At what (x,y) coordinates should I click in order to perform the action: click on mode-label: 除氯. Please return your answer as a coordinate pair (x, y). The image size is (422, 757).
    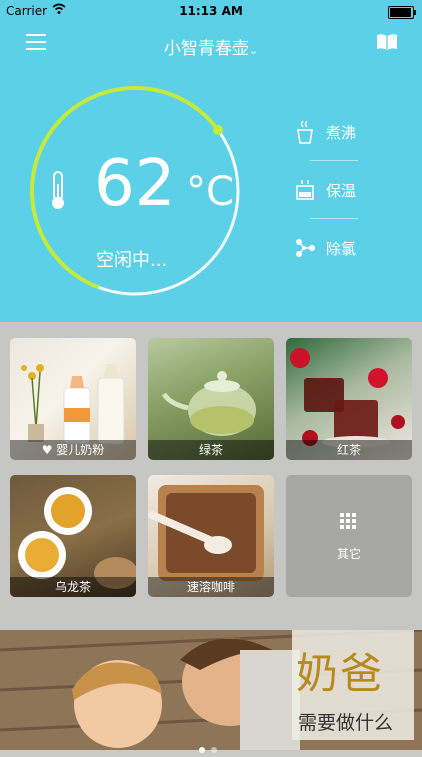
    Looking at the image, I should click on (341, 248).